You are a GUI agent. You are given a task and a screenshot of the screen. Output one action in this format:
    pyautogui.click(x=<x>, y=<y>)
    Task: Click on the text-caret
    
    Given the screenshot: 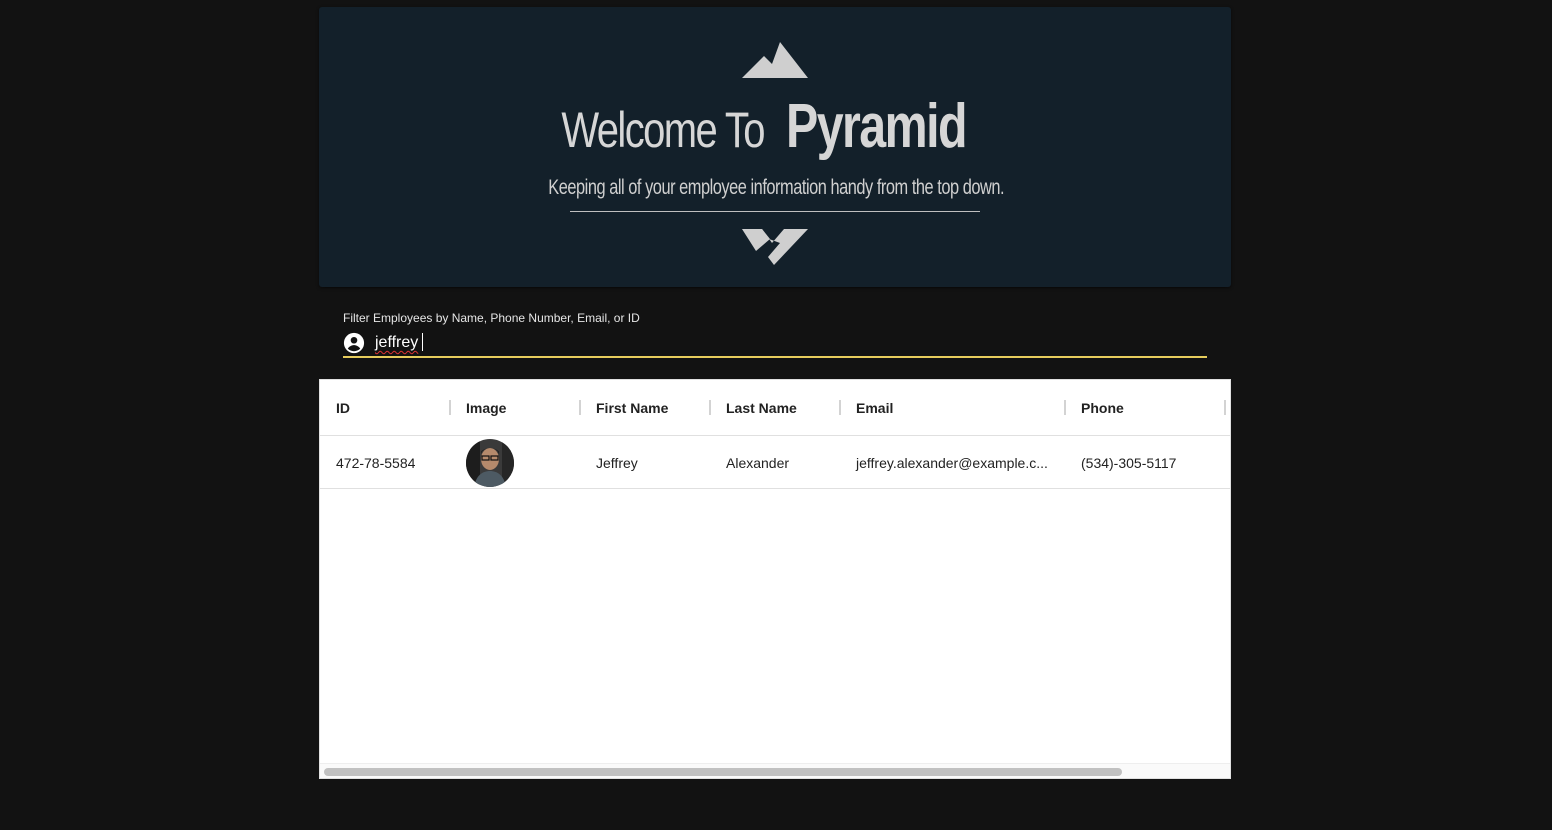 What is the action you would take?
    pyautogui.click(x=422, y=342)
    